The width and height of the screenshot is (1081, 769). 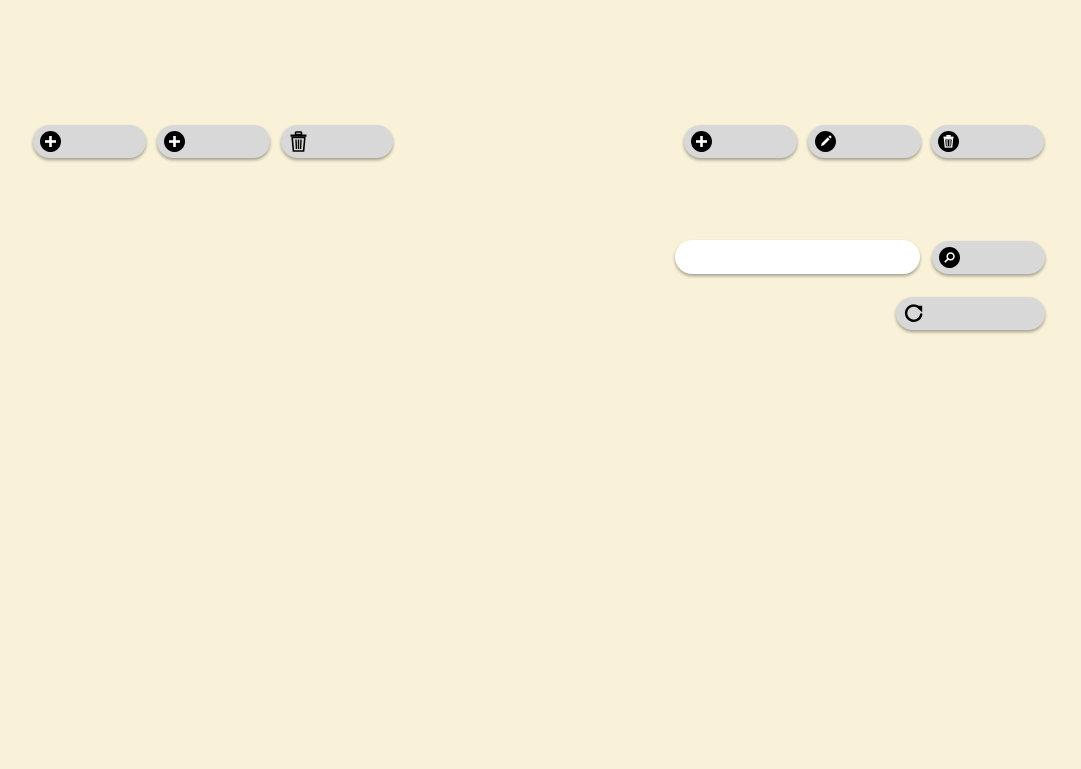 I want to click on right-edit-button, so click(x=864, y=141).